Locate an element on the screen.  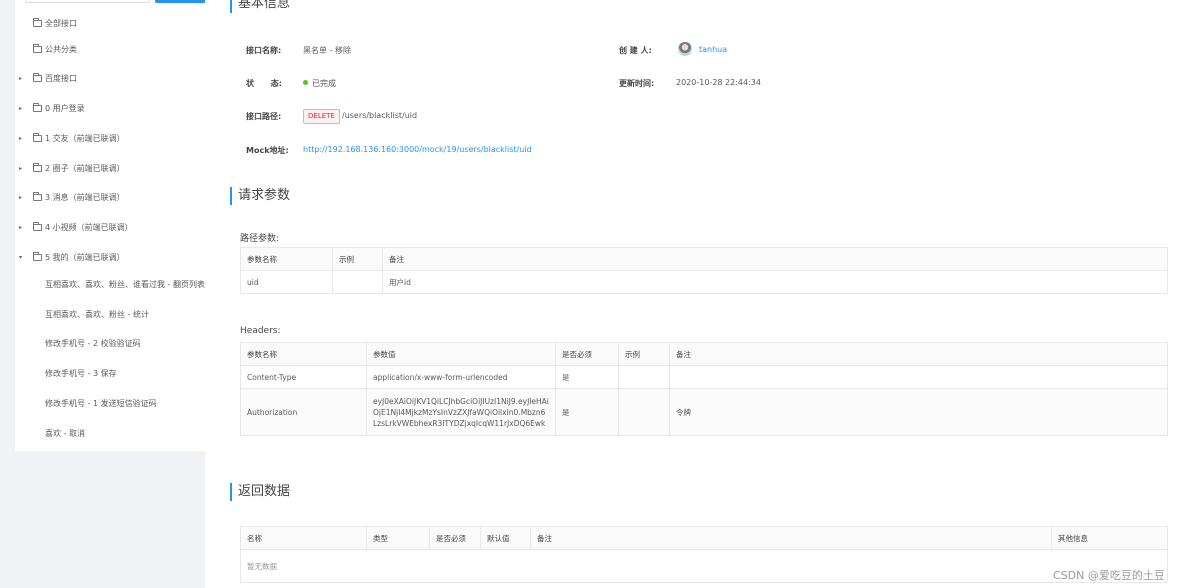
sidebar-item: 全部接口 is located at coordinates (55, 24).